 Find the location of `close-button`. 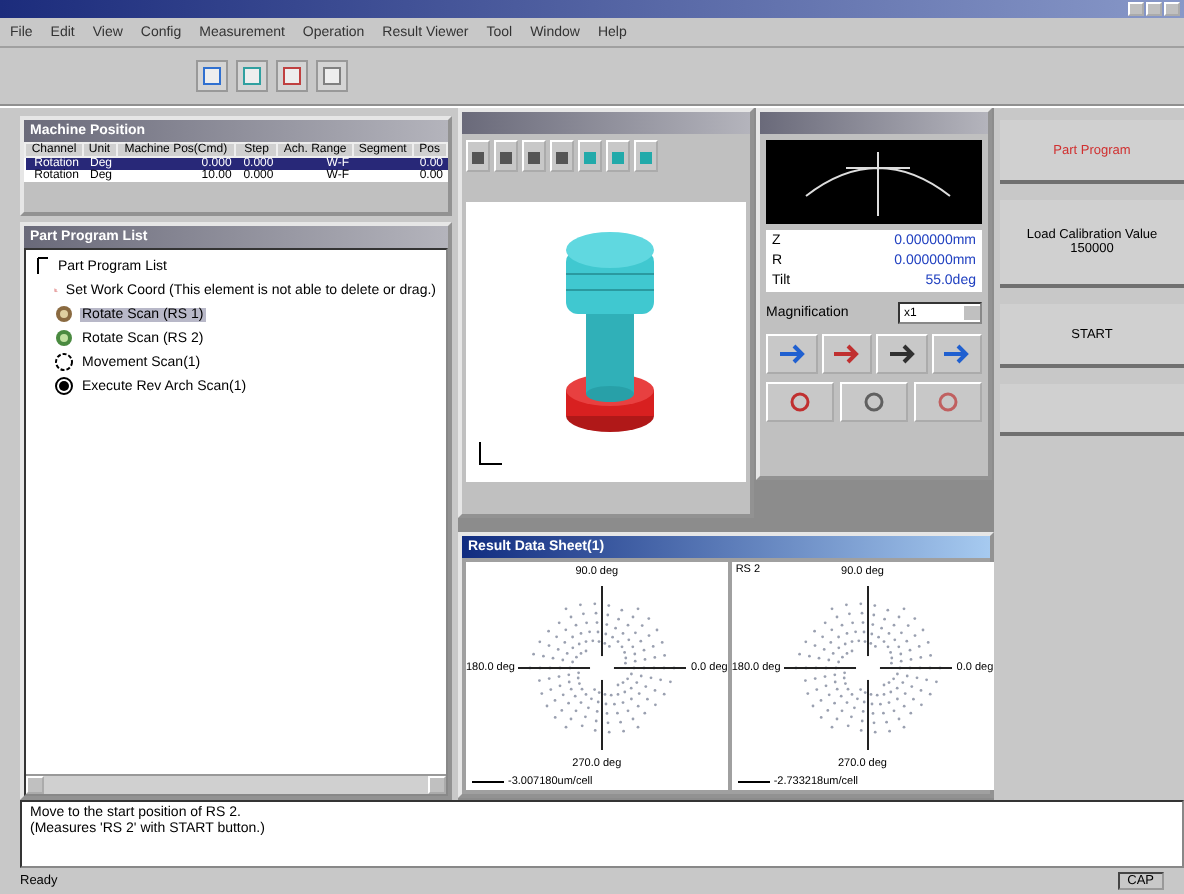

close-button is located at coordinates (1172, 9).